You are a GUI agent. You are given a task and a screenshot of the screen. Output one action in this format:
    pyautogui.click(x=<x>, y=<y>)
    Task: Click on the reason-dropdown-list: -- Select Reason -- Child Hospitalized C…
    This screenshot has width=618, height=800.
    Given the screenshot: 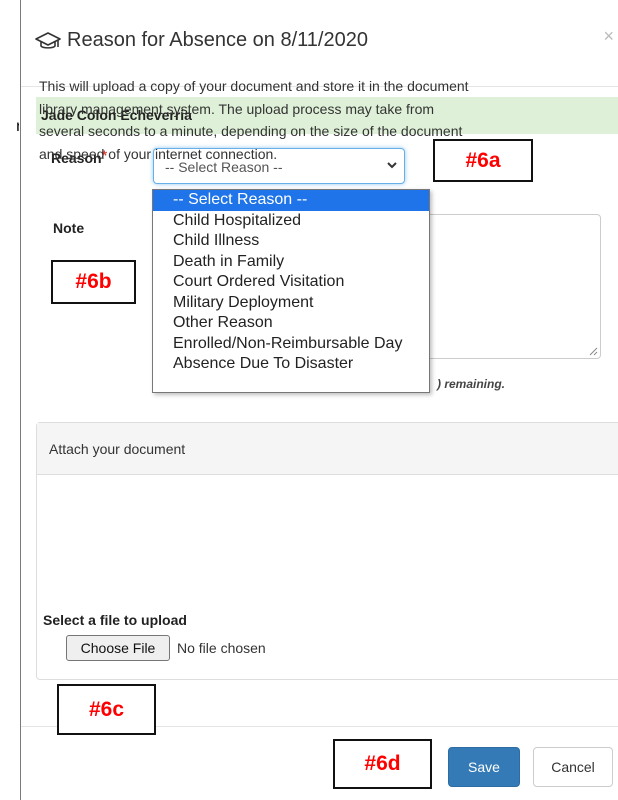 What is the action you would take?
    pyautogui.click(x=291, y=291)
    